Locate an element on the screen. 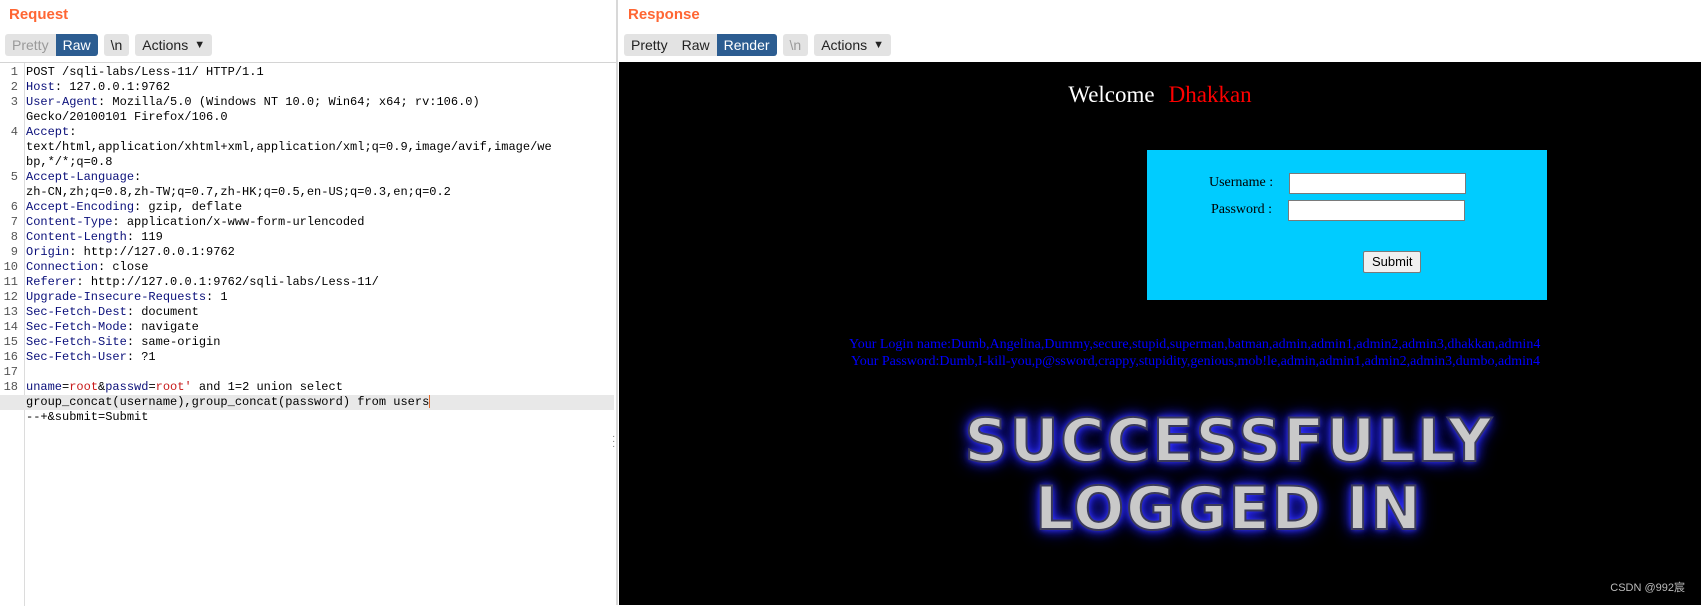 This screenshot has width=1701, height=606. code-token: Origin is located at coordinates (48, 252).